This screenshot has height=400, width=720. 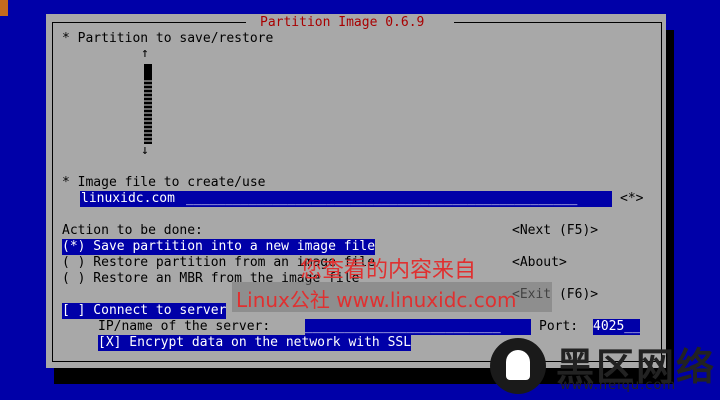 I want to click on scroll-up-icon: ↑, so click(x=145, y=54).